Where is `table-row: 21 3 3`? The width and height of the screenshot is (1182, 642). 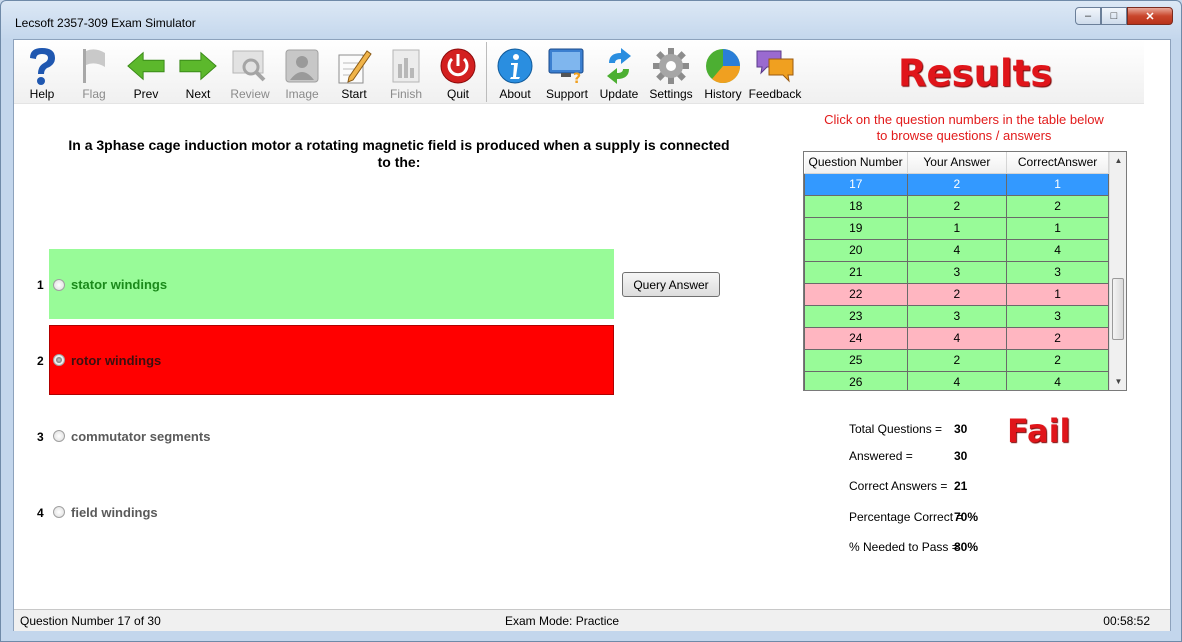
table-row: 21 3 3 is located at coordinates (956, 272).